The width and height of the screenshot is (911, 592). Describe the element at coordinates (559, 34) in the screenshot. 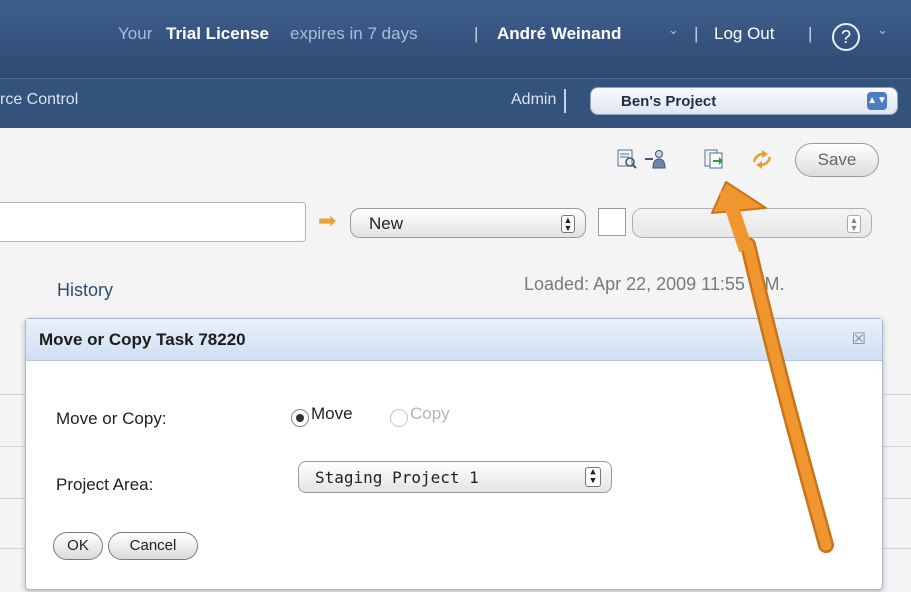

I see `user-name: André Weinand` at that location.